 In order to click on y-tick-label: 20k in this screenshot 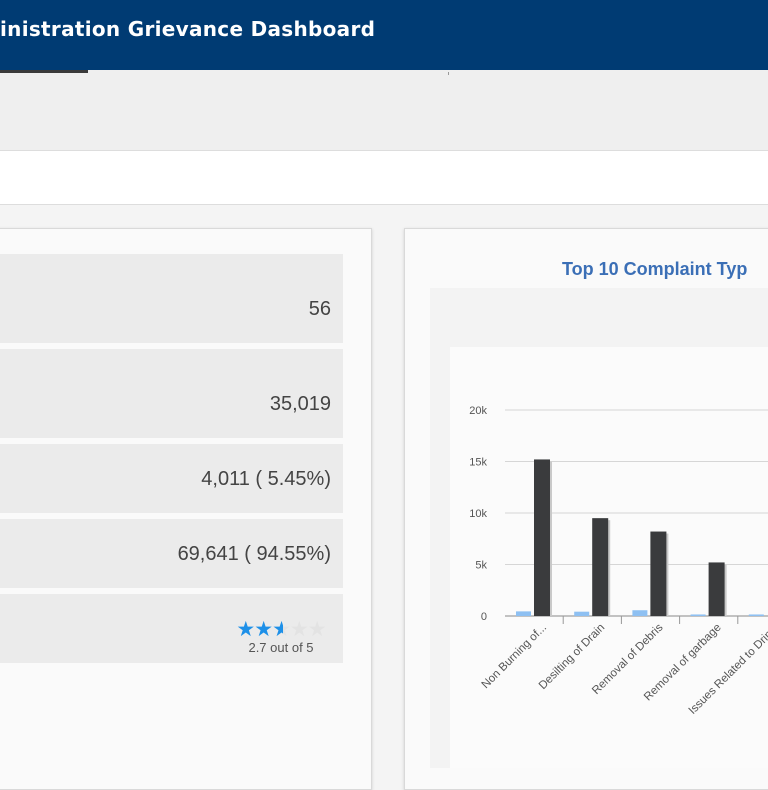, I will do `click(478, 411)`.